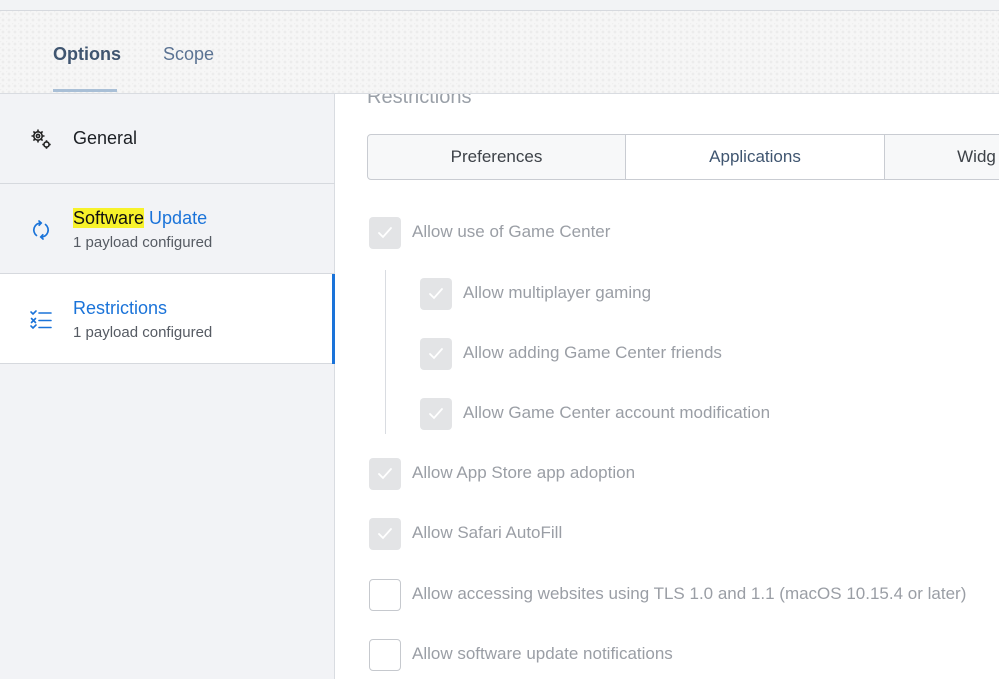 The width and height of the screenshot is (999, 679). What do you see at coordinates (188, 54) in the screenshot?
I see `tab-scope: Scope` at bounding box center [188, 54].